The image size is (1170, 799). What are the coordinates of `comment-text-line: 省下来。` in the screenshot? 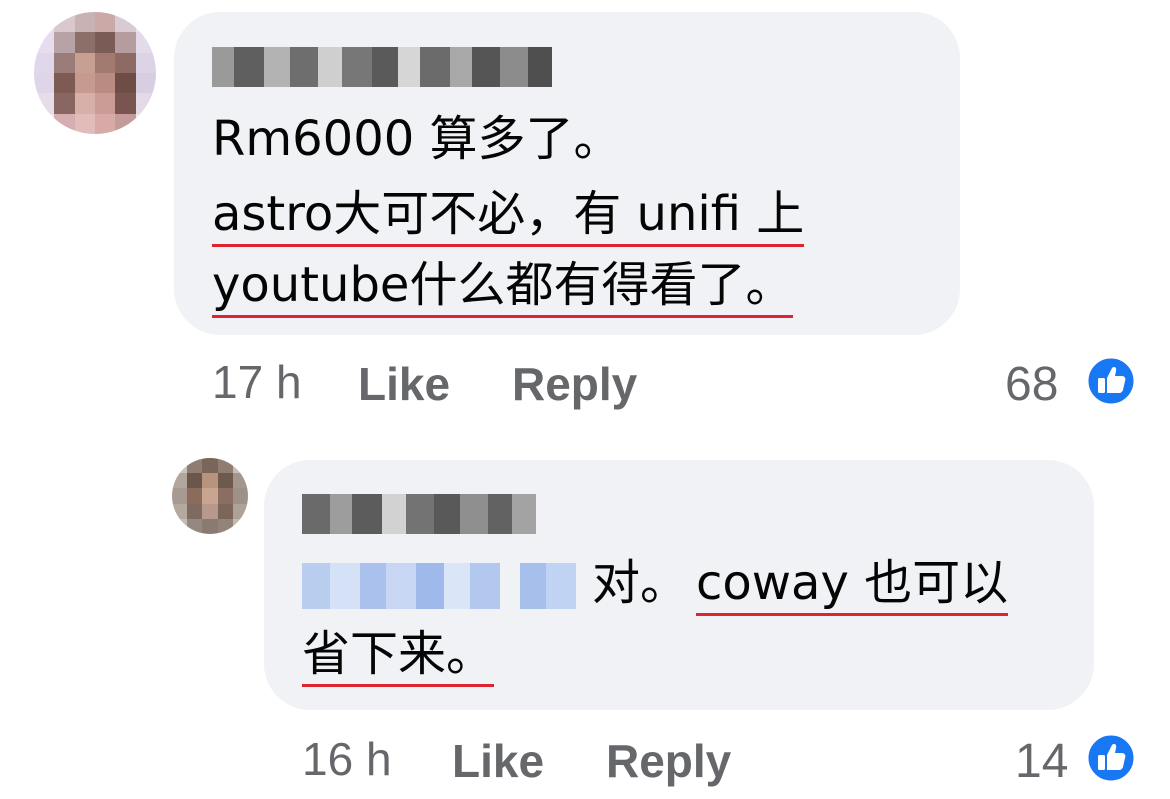 It's located at (398, 655).